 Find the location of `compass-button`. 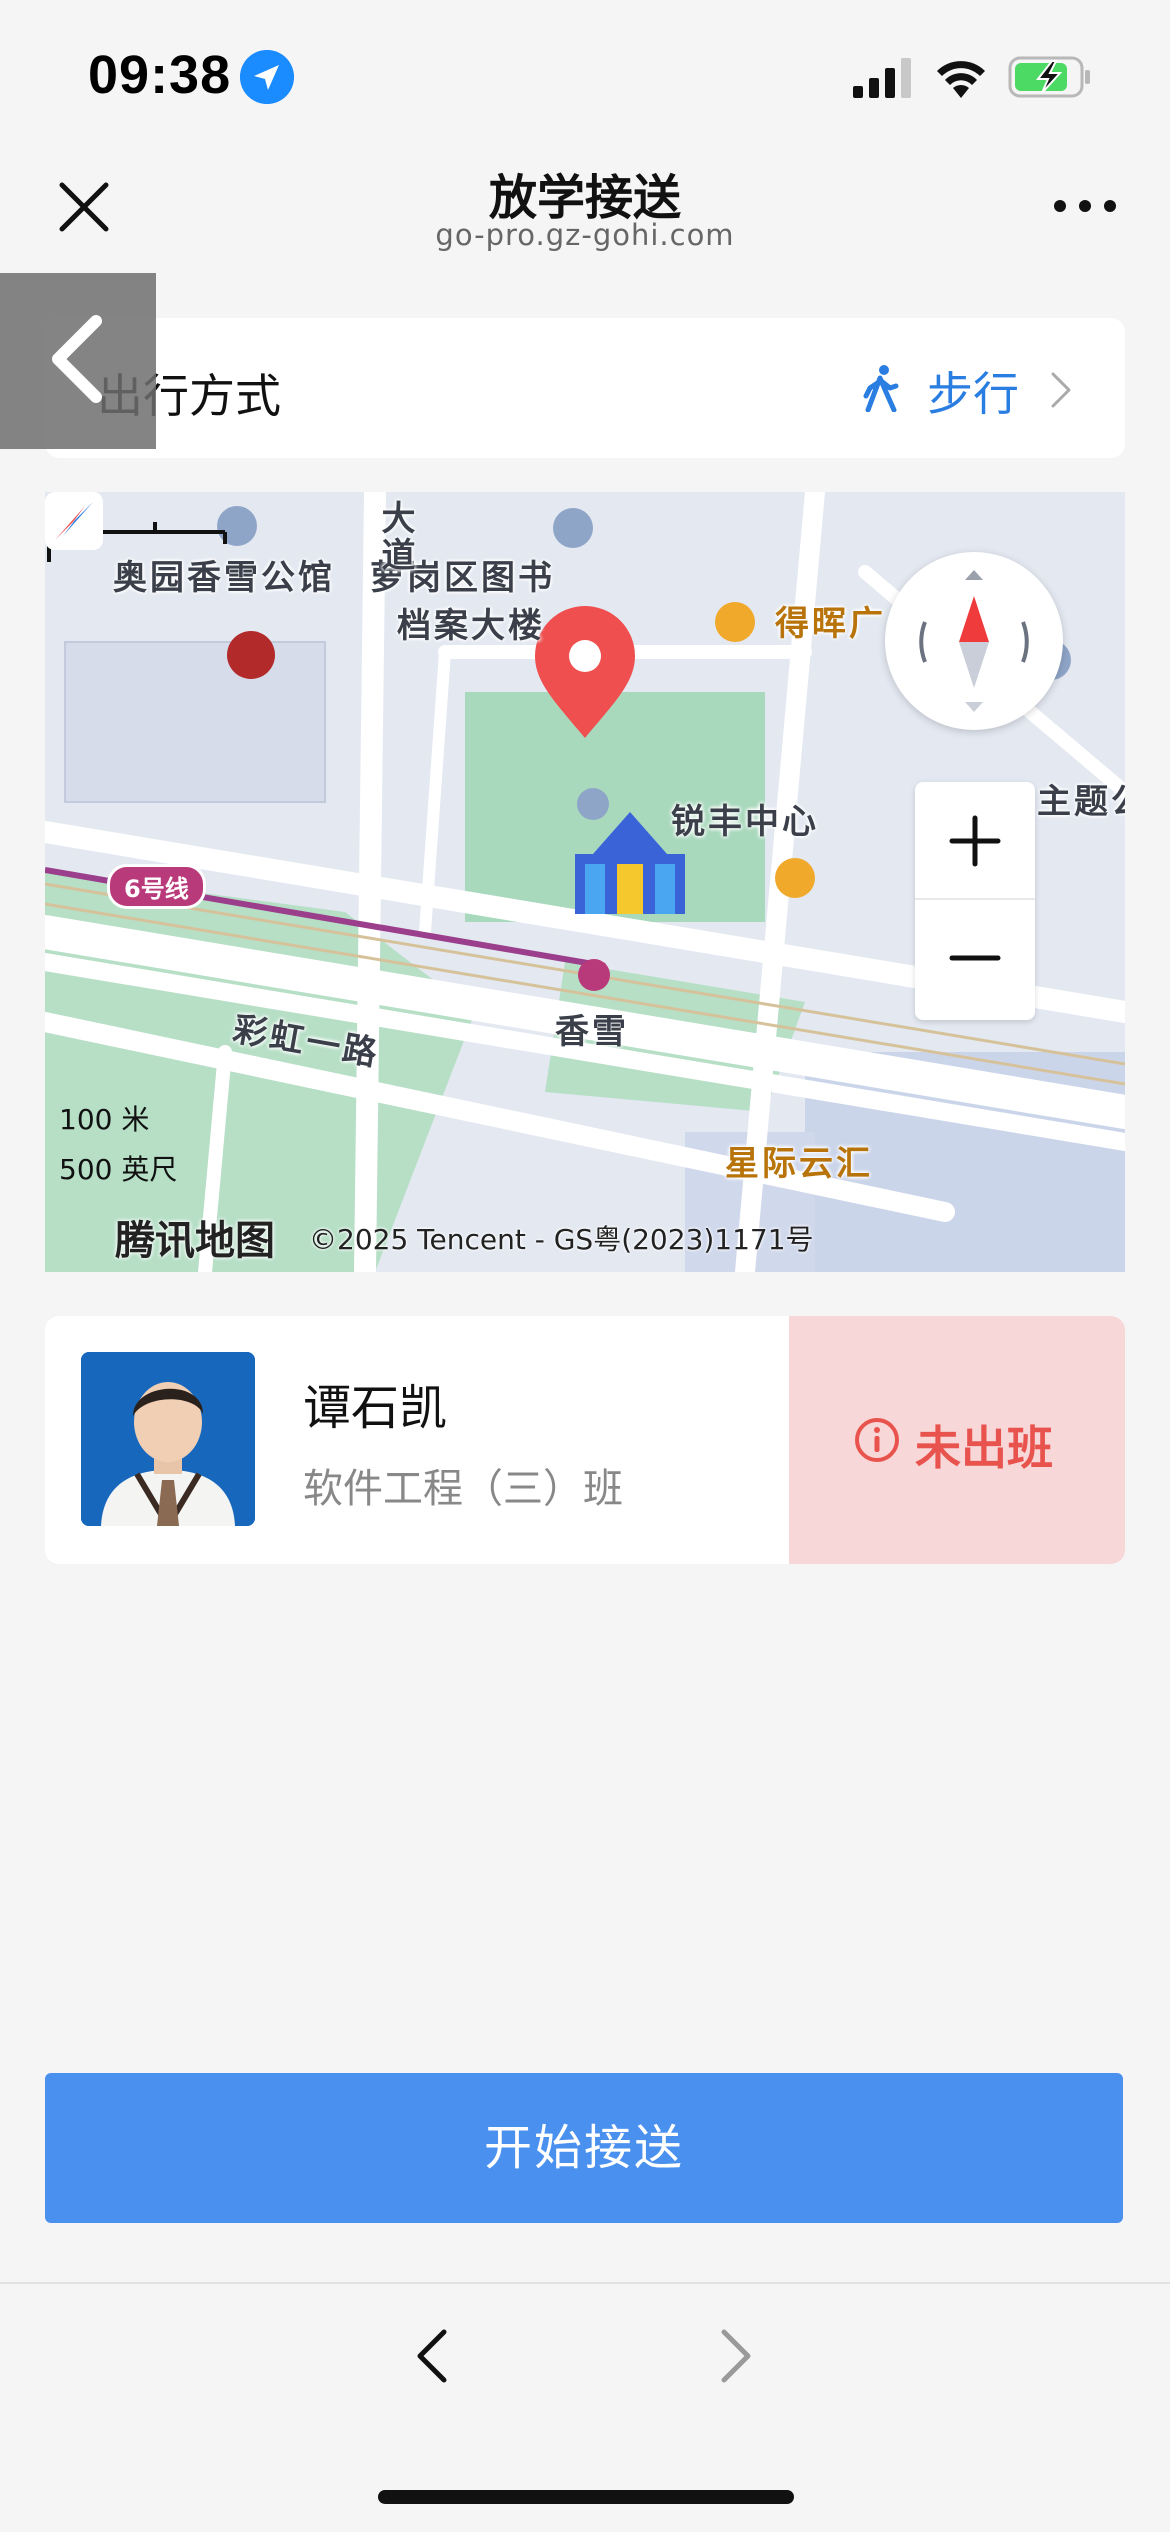

compass-button is located at coordinates (974, 641).